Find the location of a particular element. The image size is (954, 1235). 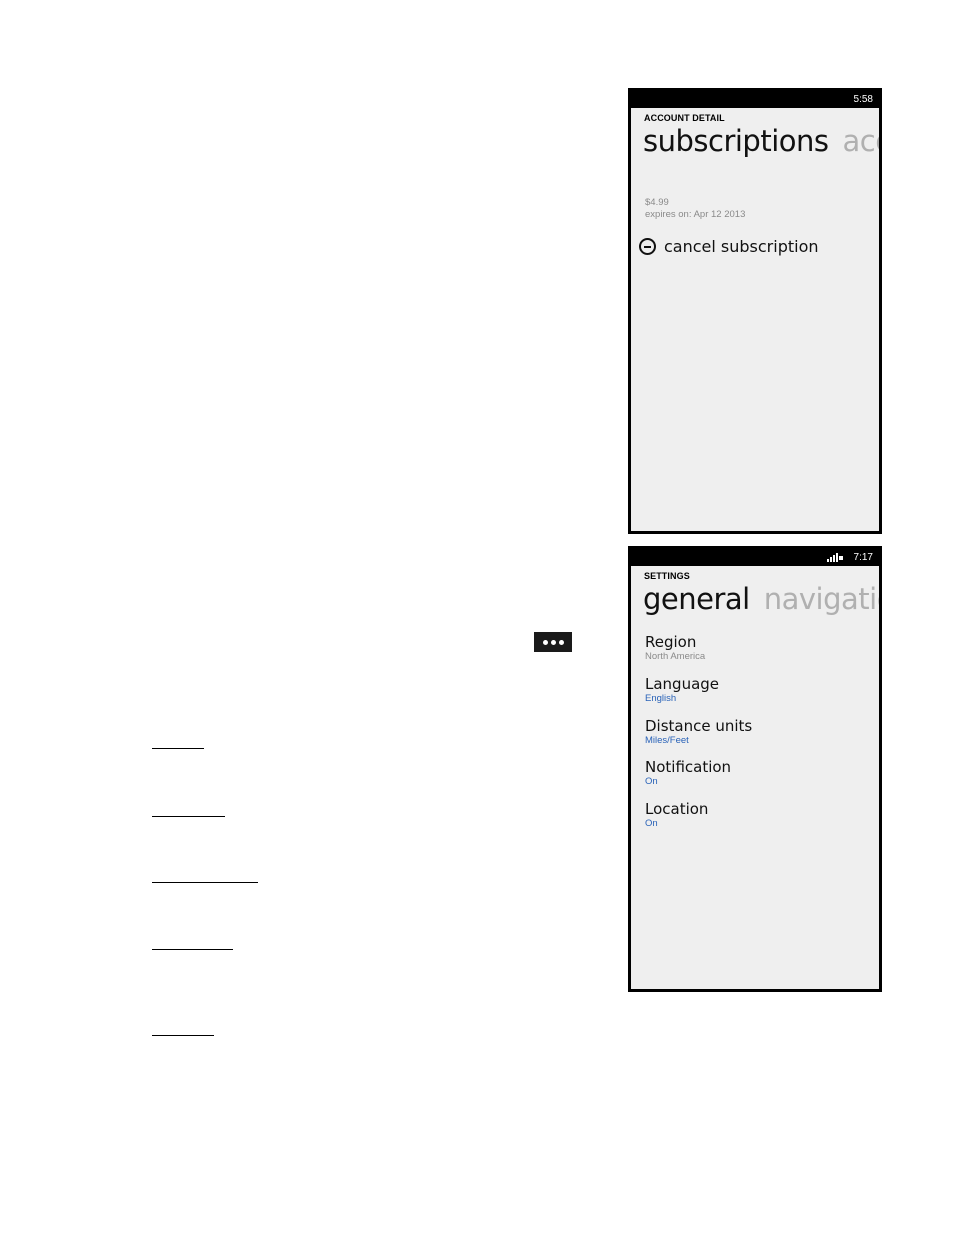

page-label: SETTINGS is located at coordinates (667, 576).